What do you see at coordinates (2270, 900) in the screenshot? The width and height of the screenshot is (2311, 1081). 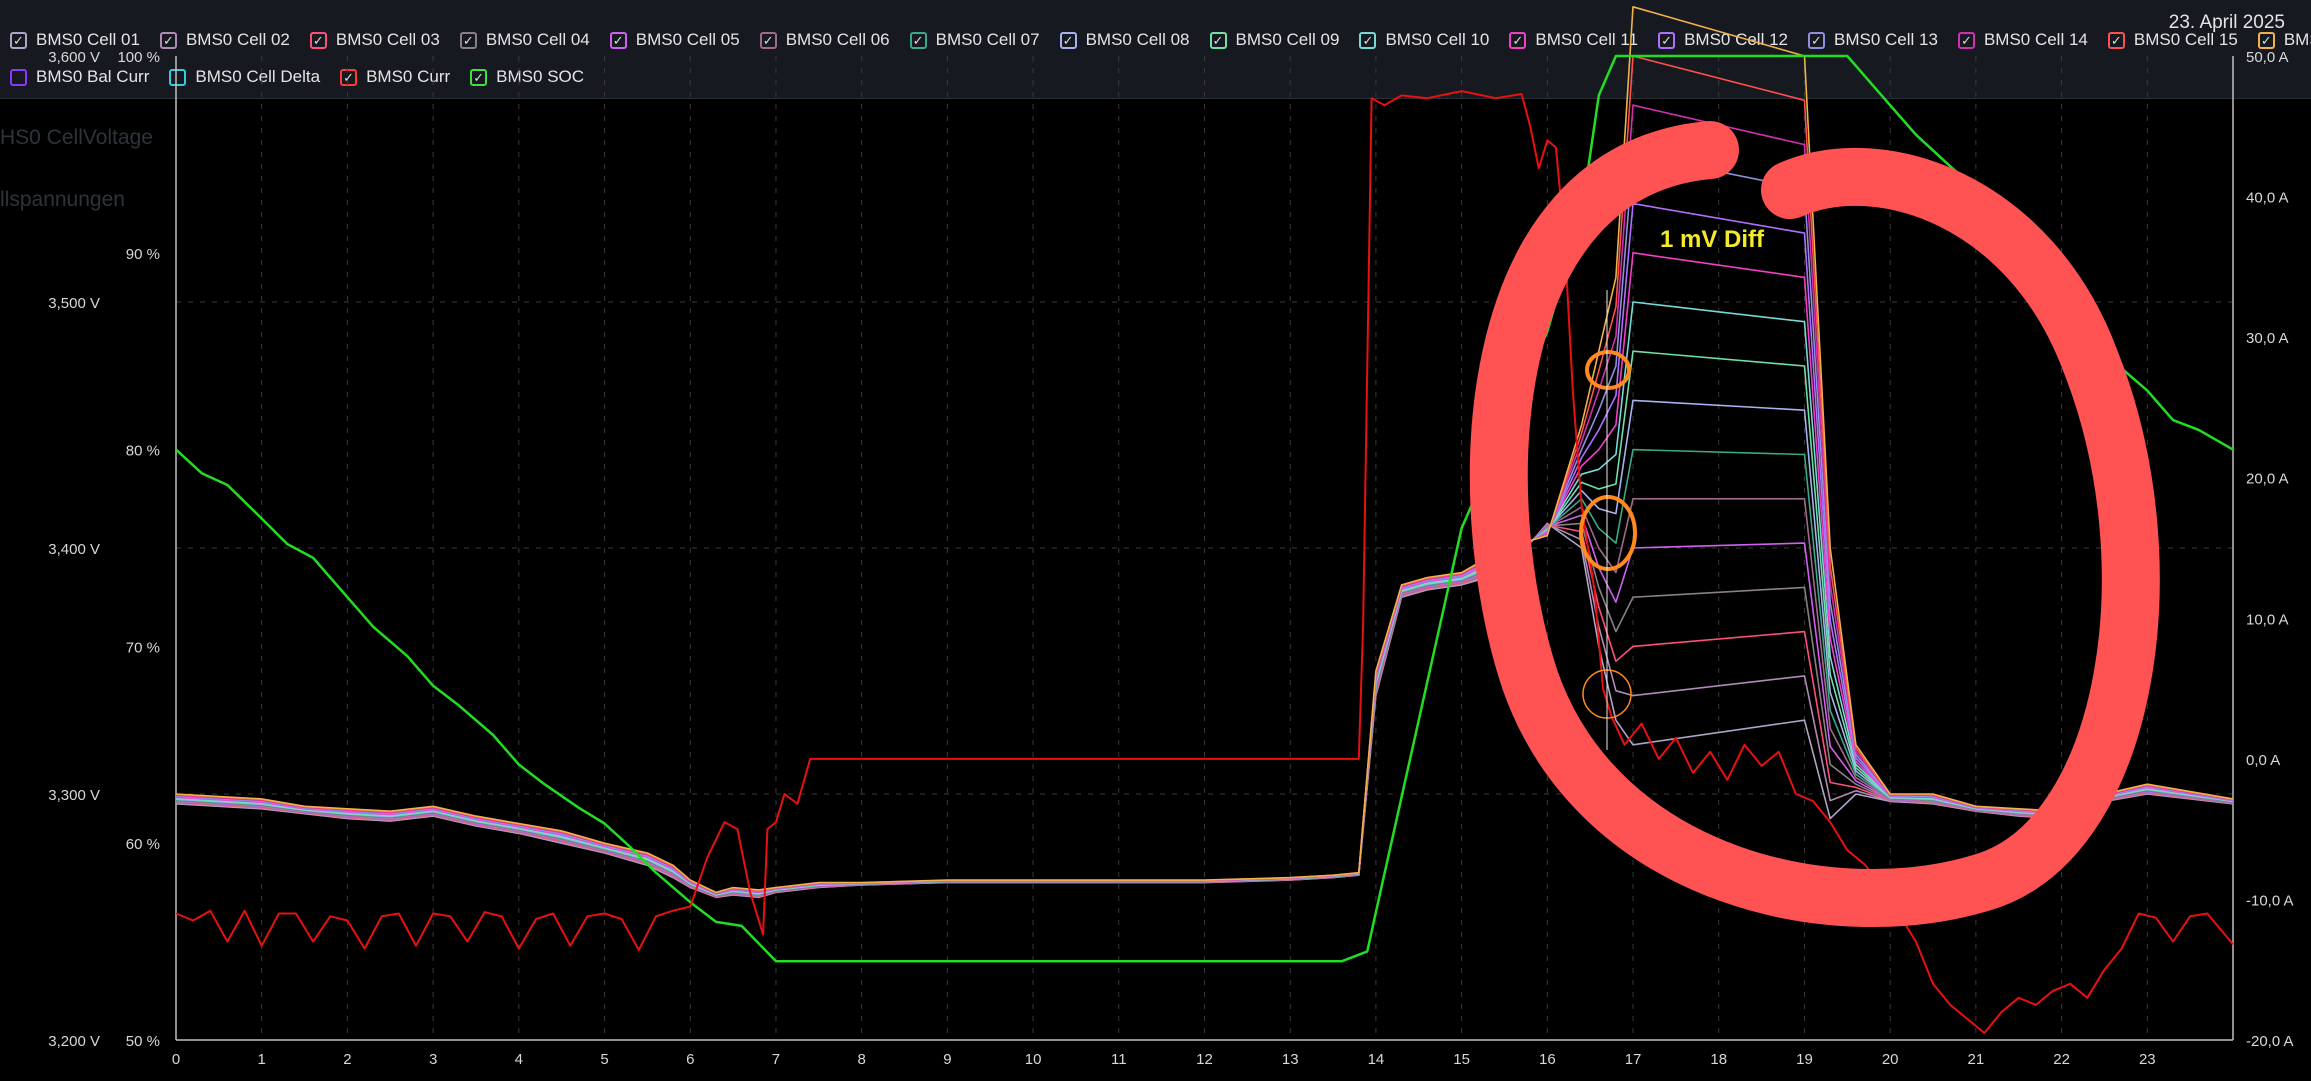 I see `current-tick-label: -10,0 A` at bounding box center [2270, 900].